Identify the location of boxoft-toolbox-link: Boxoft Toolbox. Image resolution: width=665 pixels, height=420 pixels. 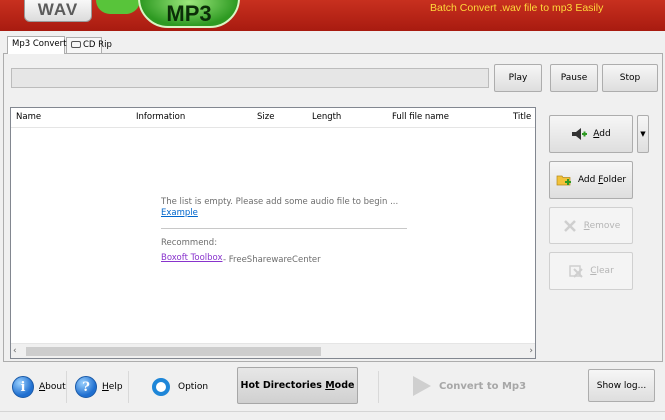
(192, 258).